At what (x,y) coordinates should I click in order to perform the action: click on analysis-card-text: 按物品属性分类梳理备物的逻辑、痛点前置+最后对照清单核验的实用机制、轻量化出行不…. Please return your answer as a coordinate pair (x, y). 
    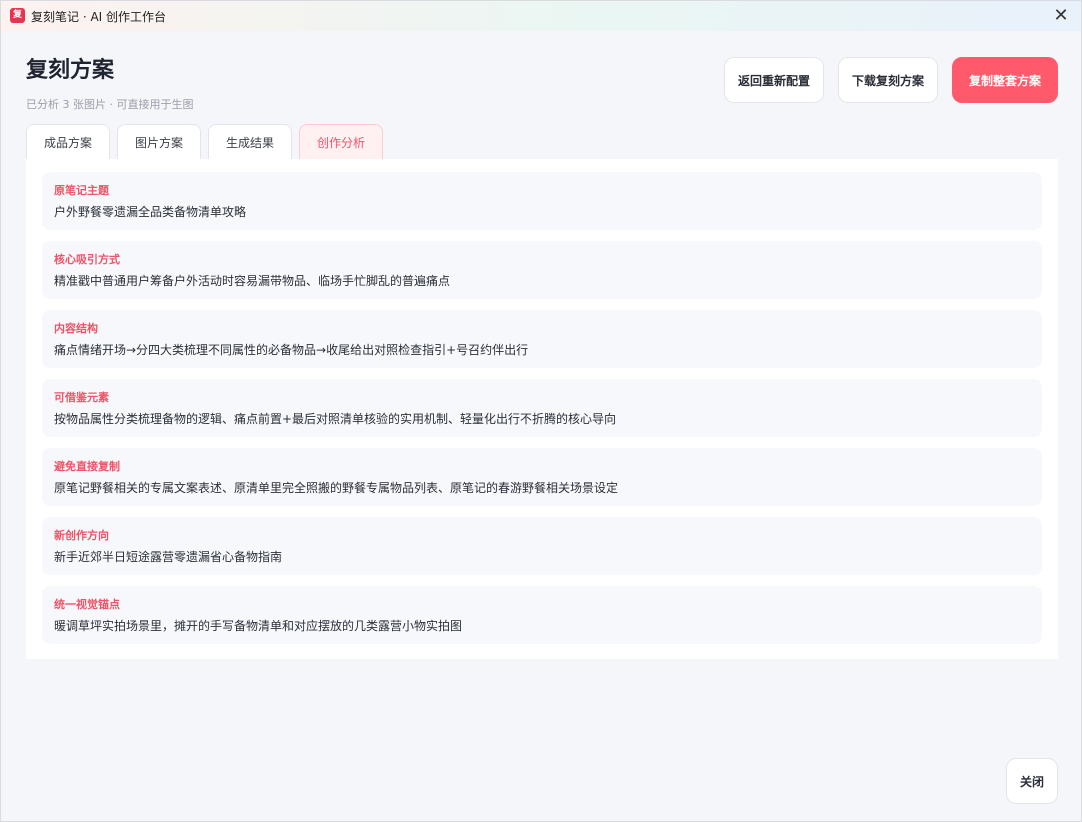
    Looking at the image, I should click on (335, 419).